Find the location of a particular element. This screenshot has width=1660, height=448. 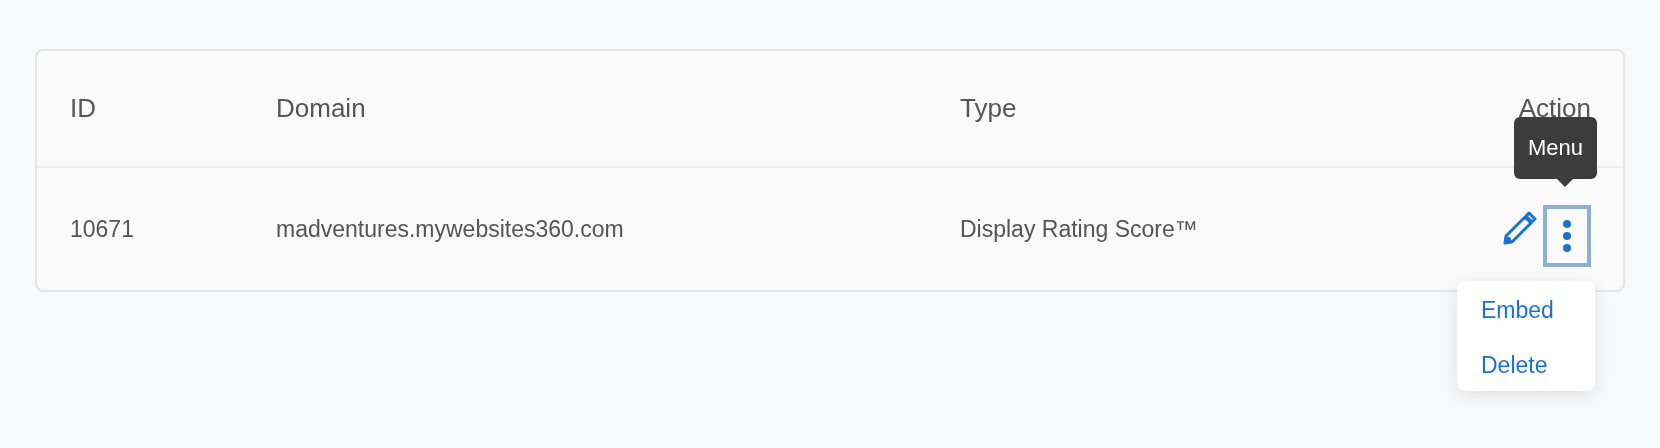

more-menu-button is located at coordinates (1567, 236).